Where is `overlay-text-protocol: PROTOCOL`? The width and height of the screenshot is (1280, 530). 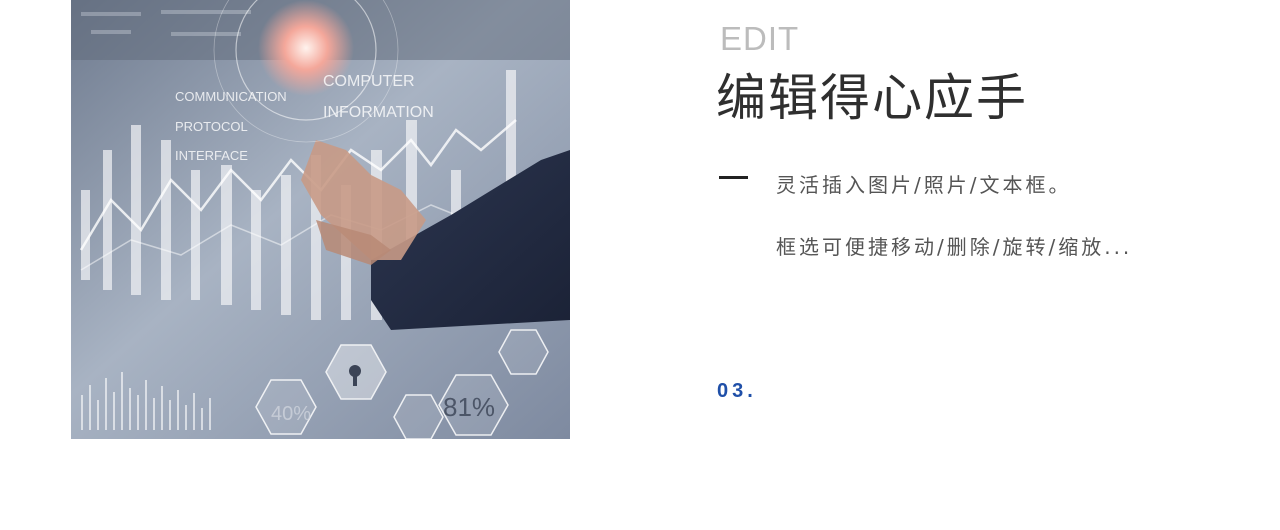 overlay-text-protocol: PROTOCOL is located at coordinates (211, 126).